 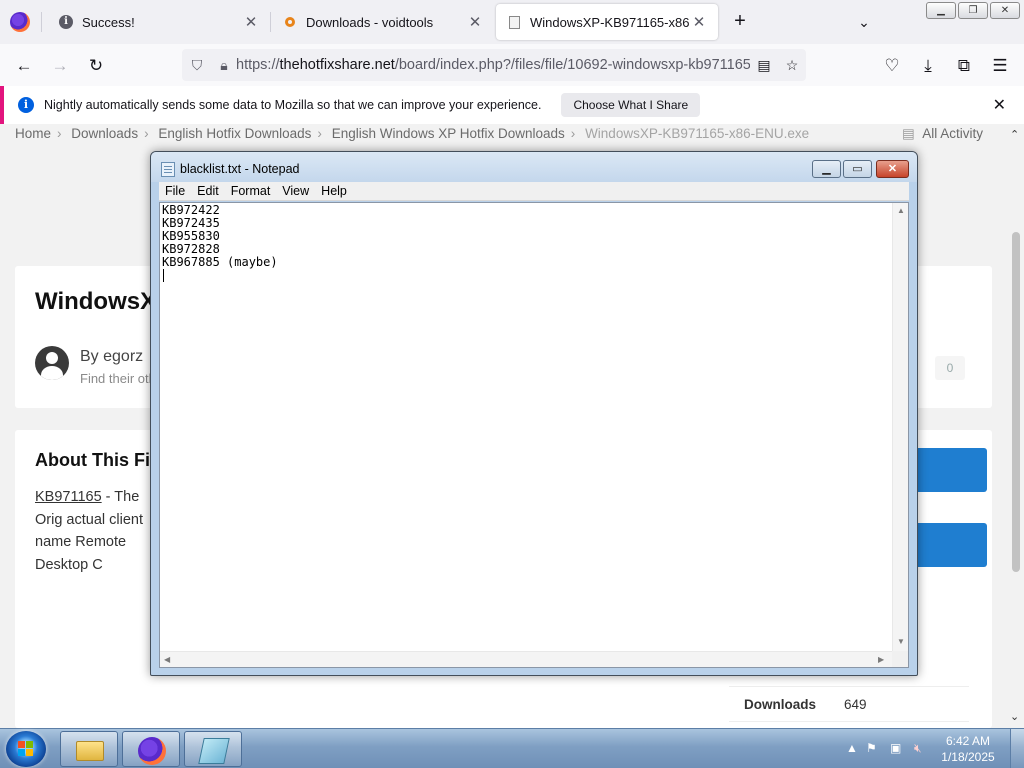 What do you see at coordinates (104, 133) in the screenshot?
I see `breadcrumb-downloads: Downloads` at bounding box center [104, 133].